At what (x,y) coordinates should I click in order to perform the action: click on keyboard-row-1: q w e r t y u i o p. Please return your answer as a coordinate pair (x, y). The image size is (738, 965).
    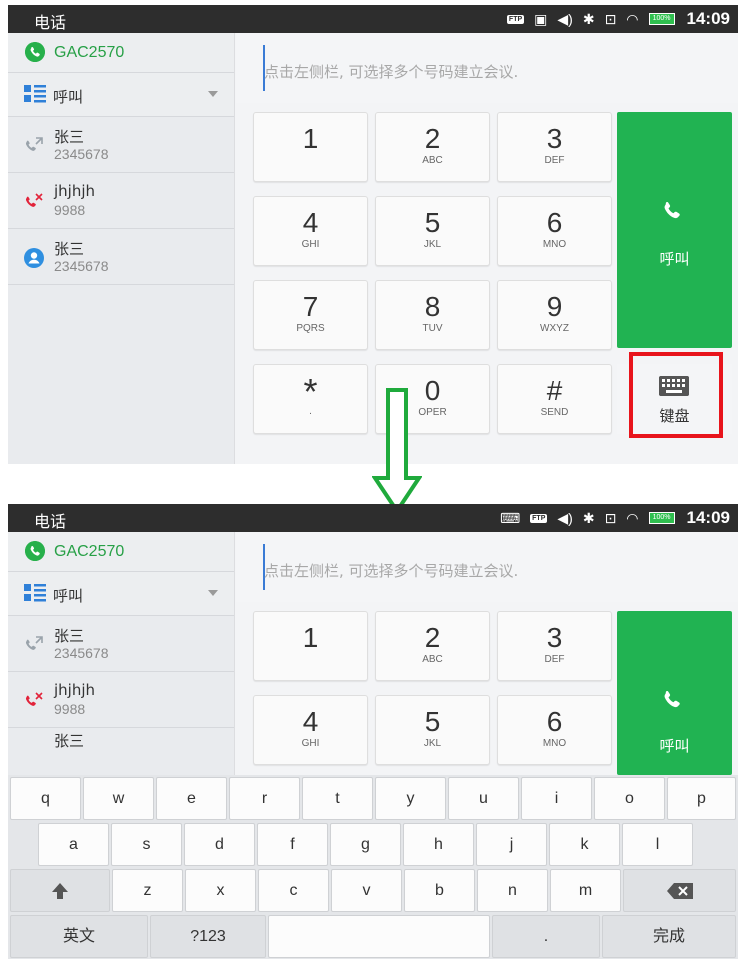
    Looking at the image, I should click on (373, 800).